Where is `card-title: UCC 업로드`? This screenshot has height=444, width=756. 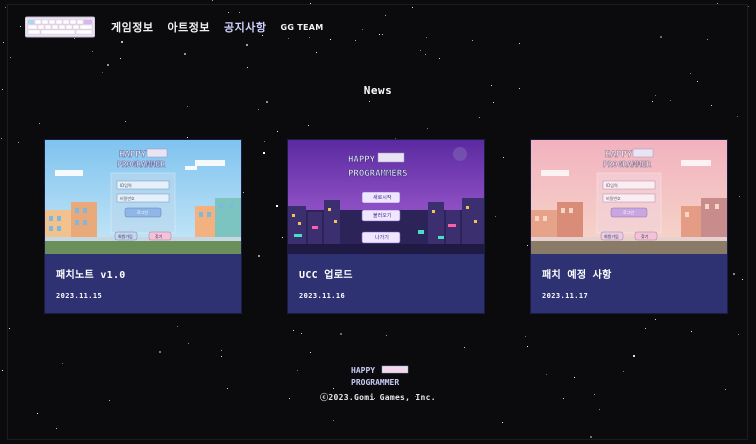 card-title: UCC 업로드 is located at coordinates (326, 273).